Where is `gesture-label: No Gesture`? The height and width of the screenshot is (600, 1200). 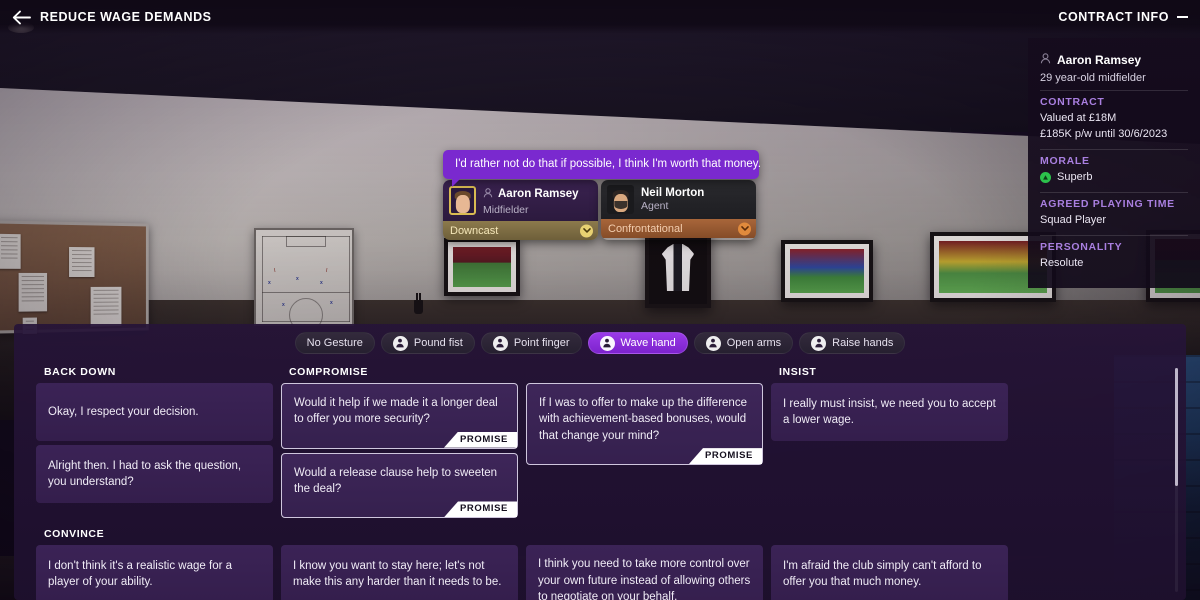
gesture-label: No Gesture is located at coordinates (334, 343).